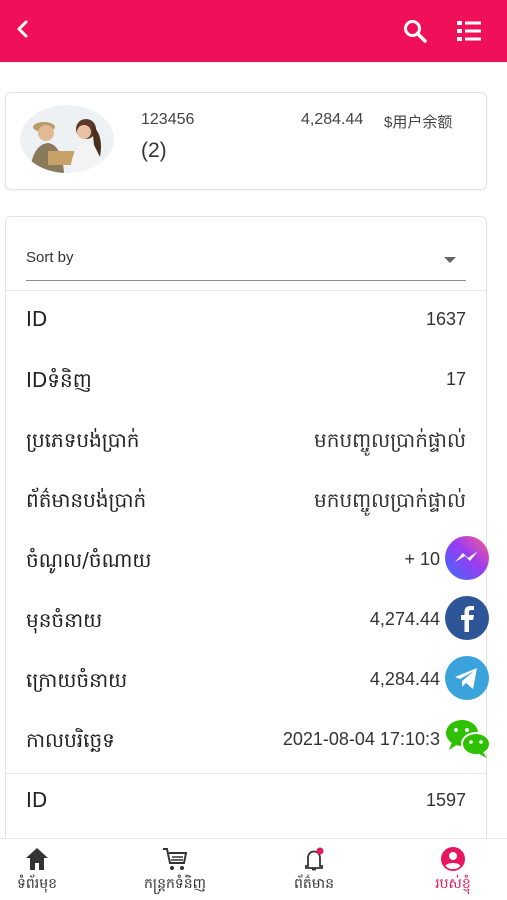 The width and height of the screenshot is (507, 900). I want to click on facebook-button, so click(467, 618).